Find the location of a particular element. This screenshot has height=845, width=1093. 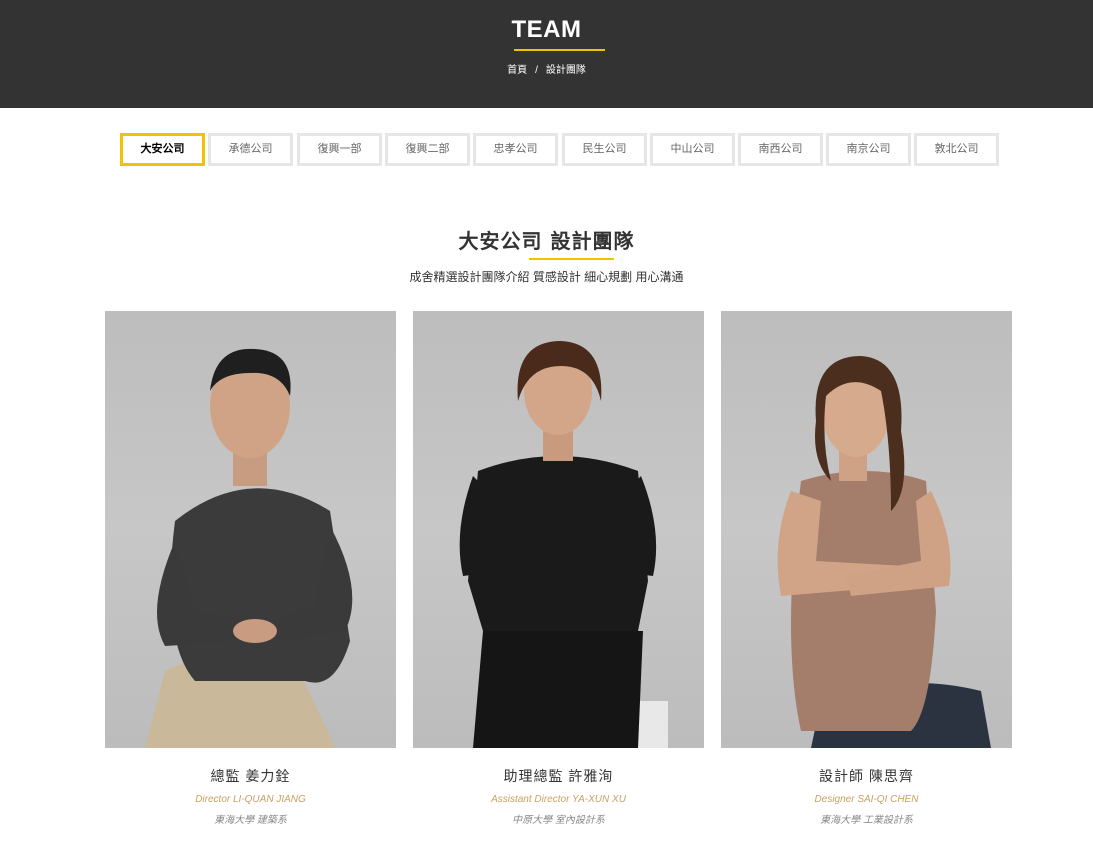

member-school: 東海大學 工業設計系 is located at coordinates (866, 820).